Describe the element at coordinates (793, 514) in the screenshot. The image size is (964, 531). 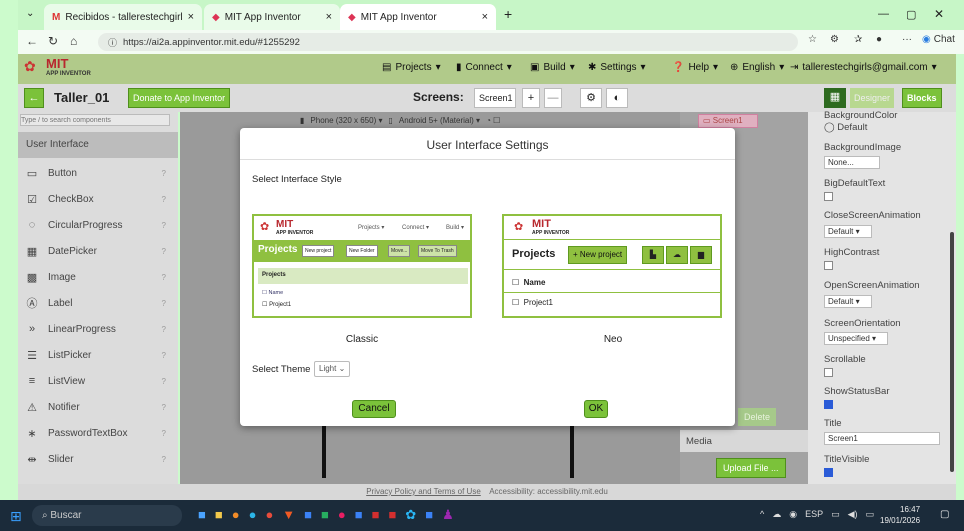
I see `security-icon: ◉` at that location.